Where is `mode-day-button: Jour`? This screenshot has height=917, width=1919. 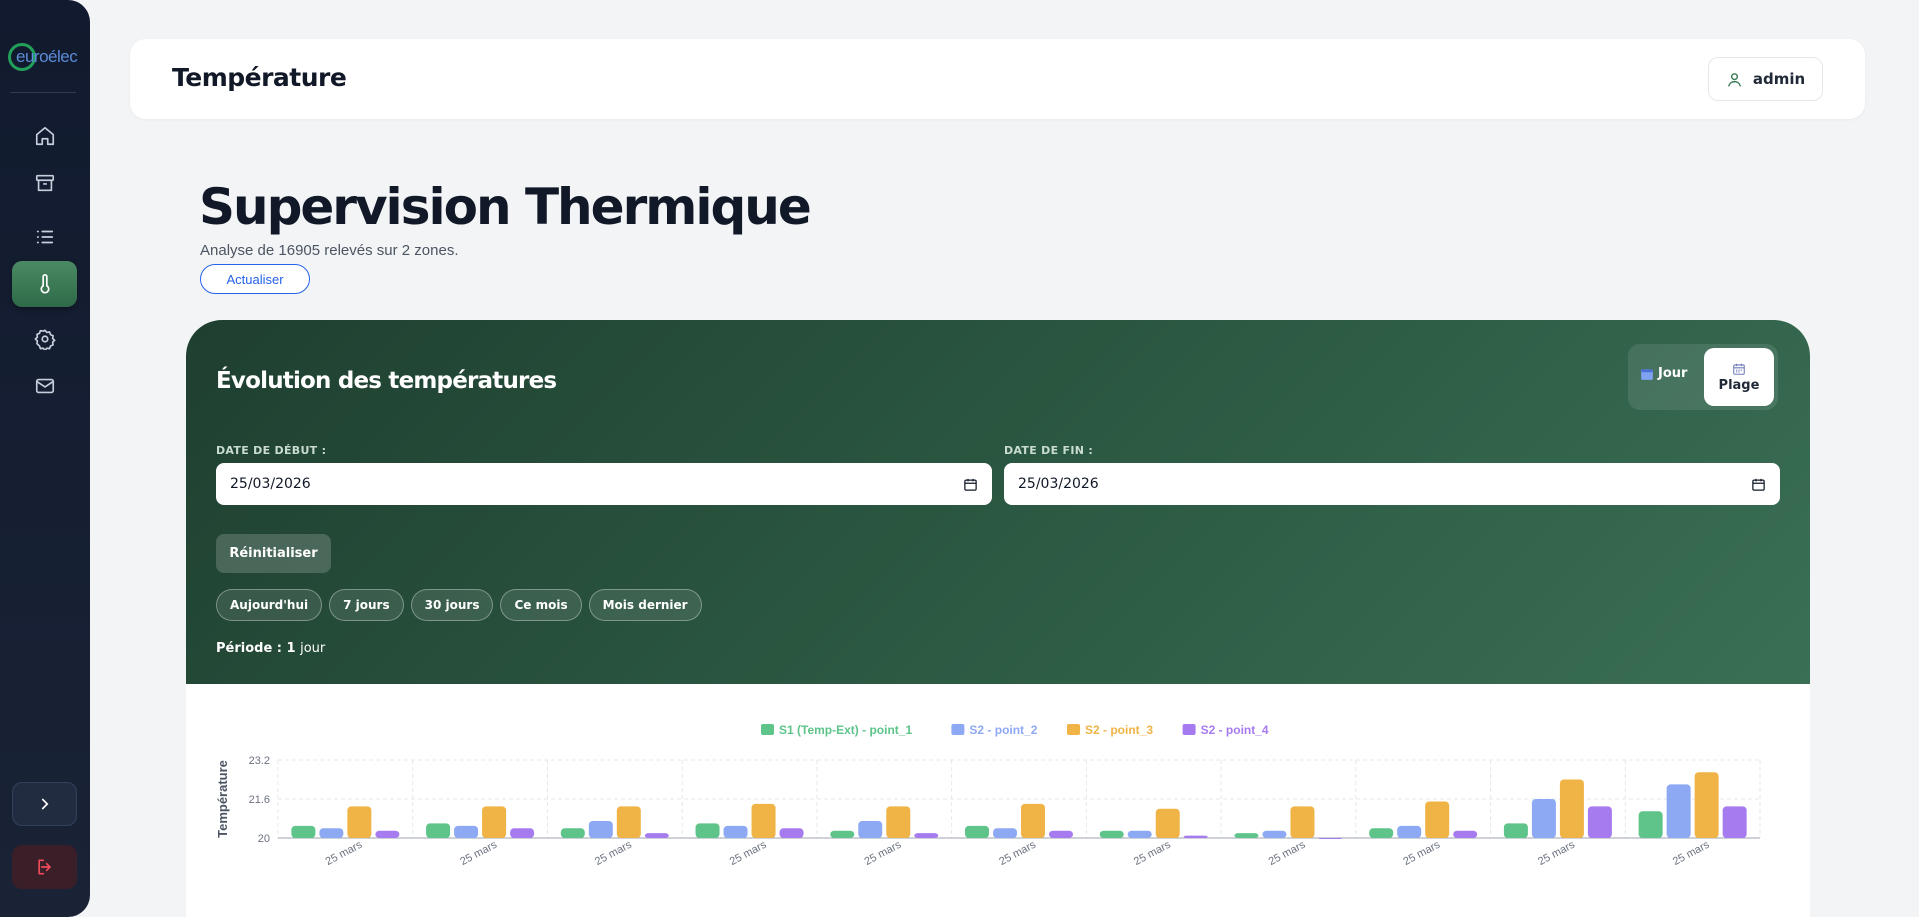
mode-day-button: Jour is located at coordinates (1663, 373).